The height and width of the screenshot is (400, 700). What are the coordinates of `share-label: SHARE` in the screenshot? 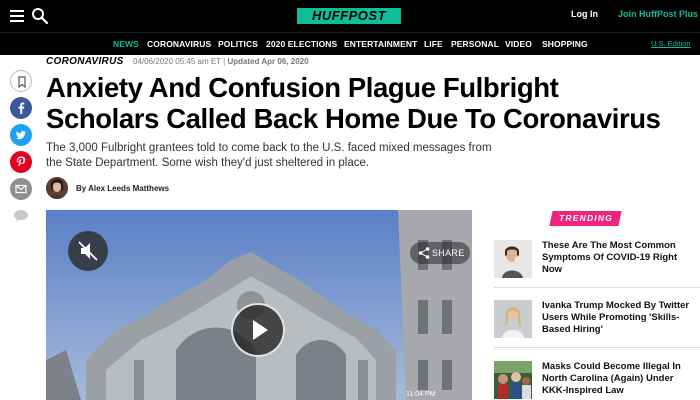 It's located at (448, 253).